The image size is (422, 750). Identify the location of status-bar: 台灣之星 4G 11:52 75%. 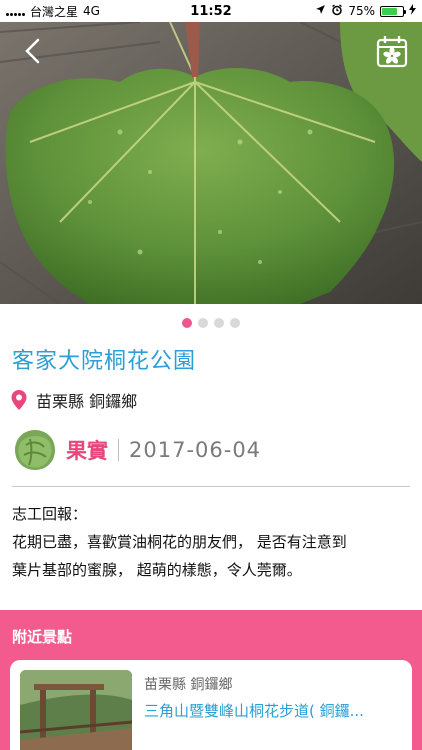
(211, 11).